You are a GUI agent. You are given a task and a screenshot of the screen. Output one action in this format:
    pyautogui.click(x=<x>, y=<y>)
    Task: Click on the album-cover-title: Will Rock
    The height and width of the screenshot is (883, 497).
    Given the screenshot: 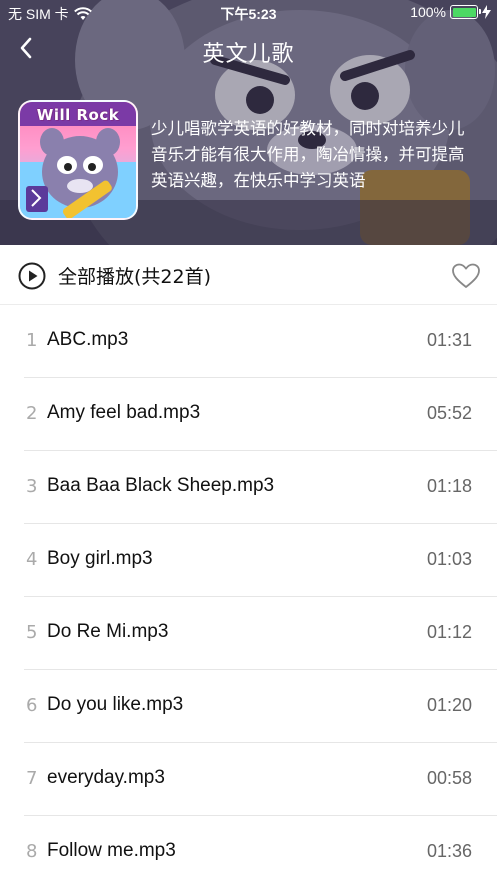 What is the action you would take?
    pyautogui.click(x=78, y=115)
    